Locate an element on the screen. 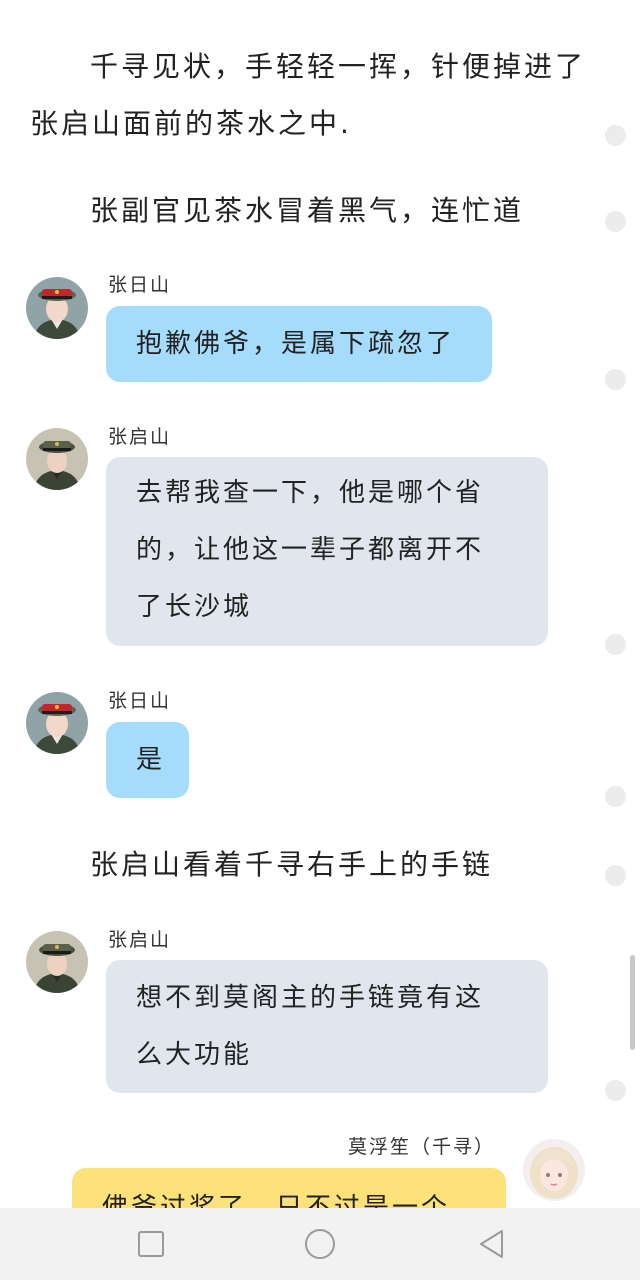 The image size is (640, 1280). message-bubble: 去帮我查一下，他是哪个省 的，让他这一辈子都离开不 了长沙城 is located at coordinates (327, 551).